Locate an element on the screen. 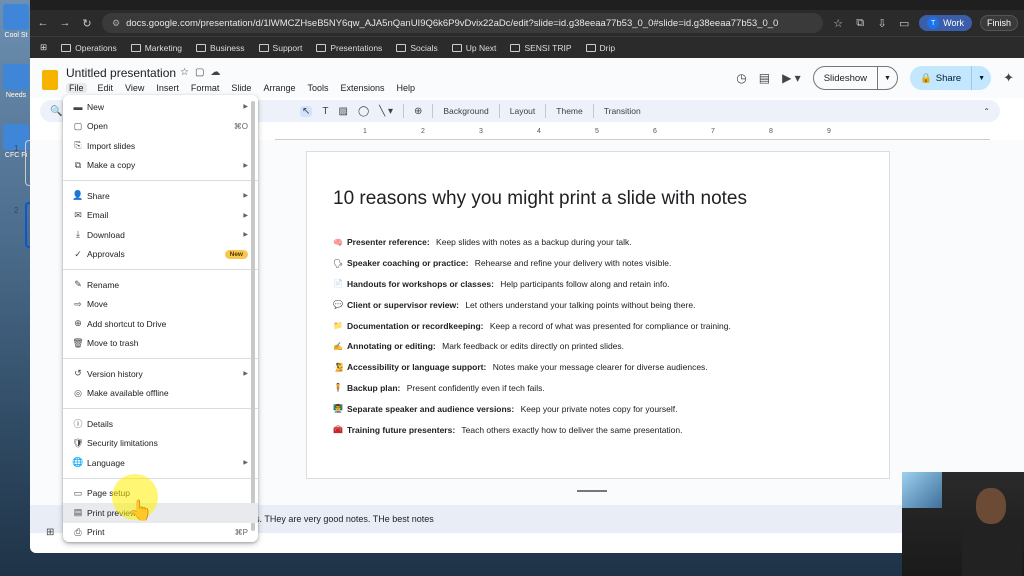  menu-item-open: ▢ Open ⌘O is located at coordinates (160, 127).